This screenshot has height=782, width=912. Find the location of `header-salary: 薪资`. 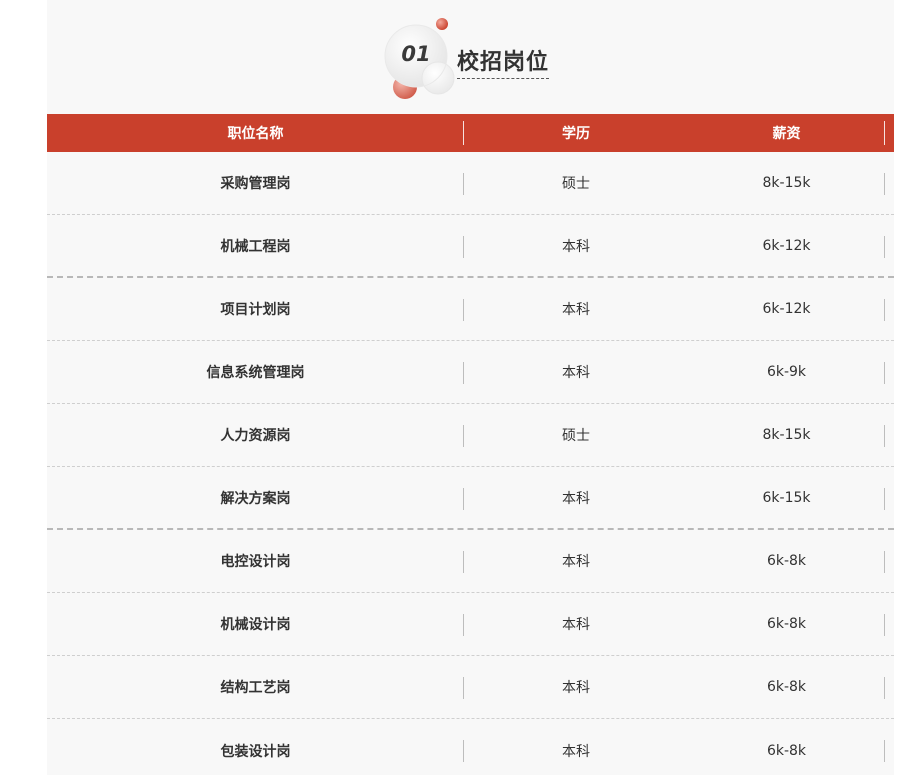

header-salary: 薪资 is located at coordinates (786, 133).